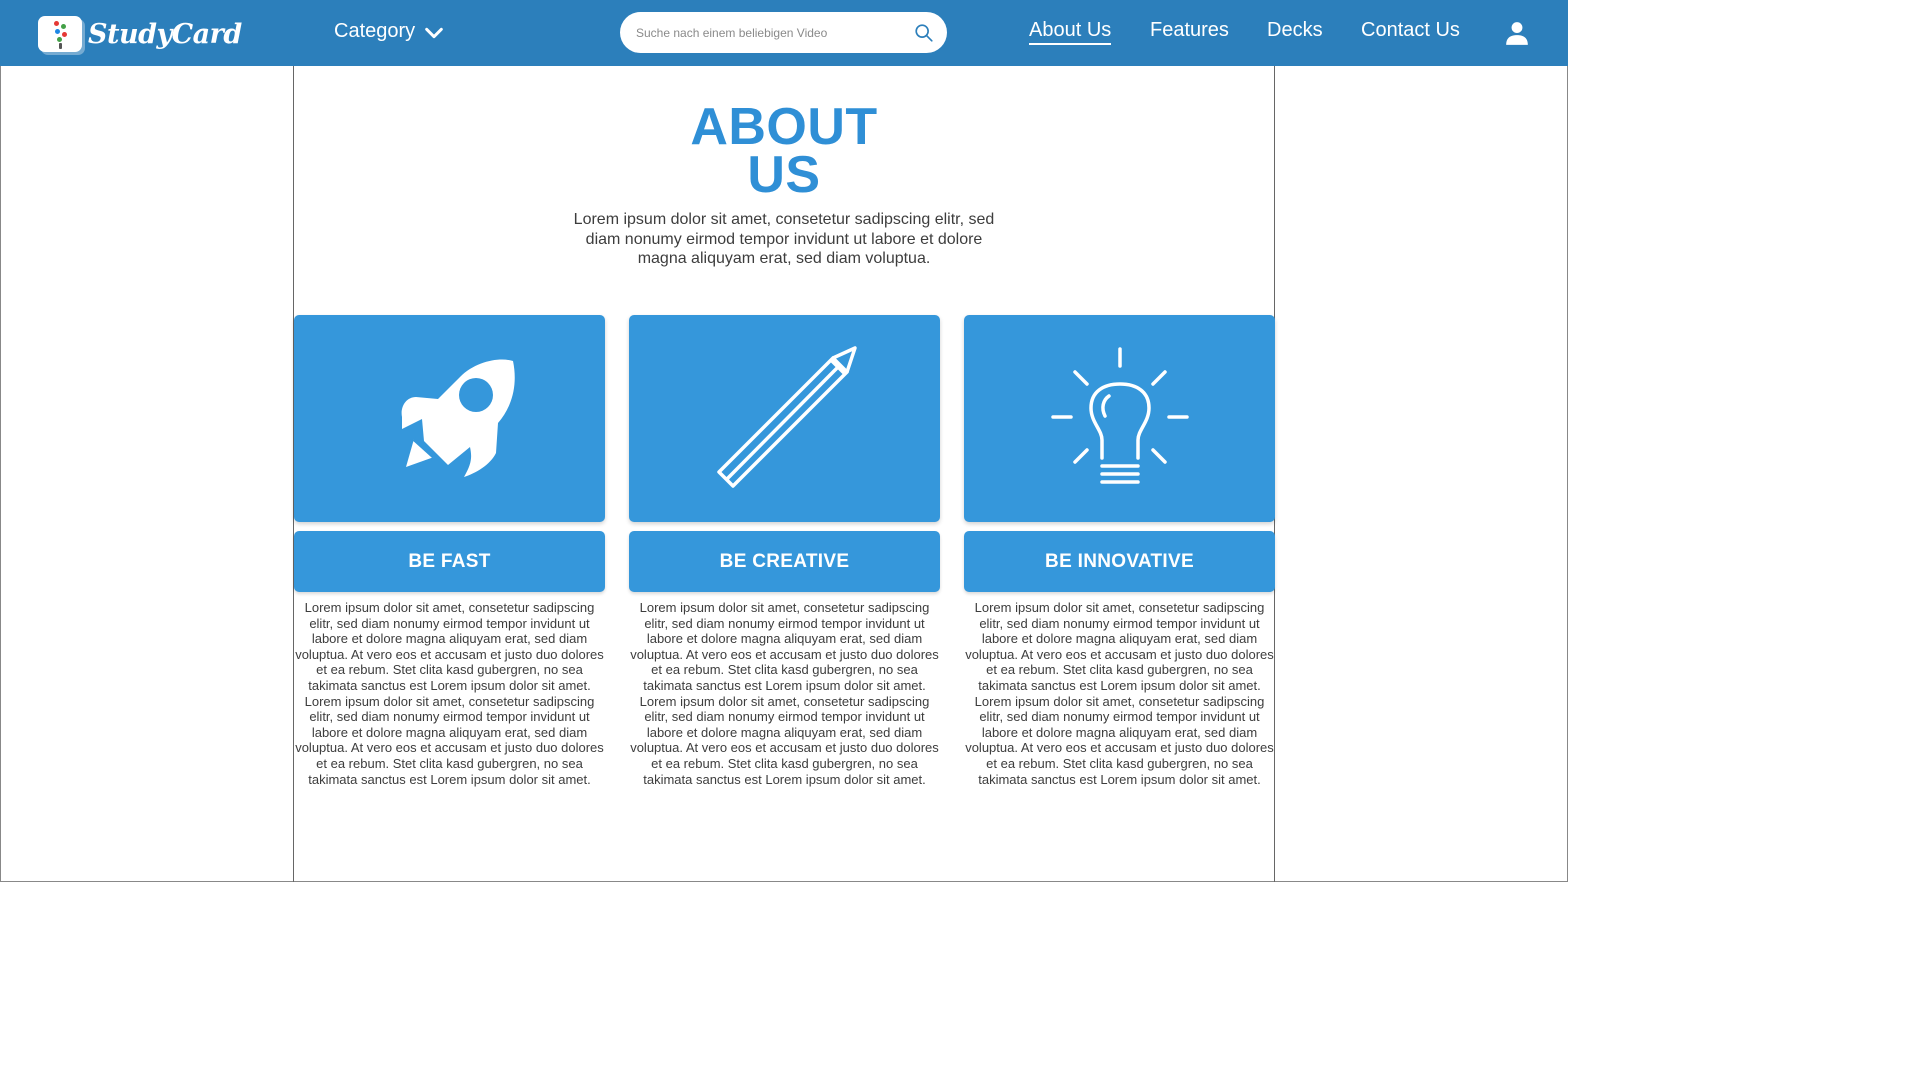 The width and height of the screenshot is (1920, 1080). I want to click on card-title-be-creative: BE CREATIVE, so click(784, 561).